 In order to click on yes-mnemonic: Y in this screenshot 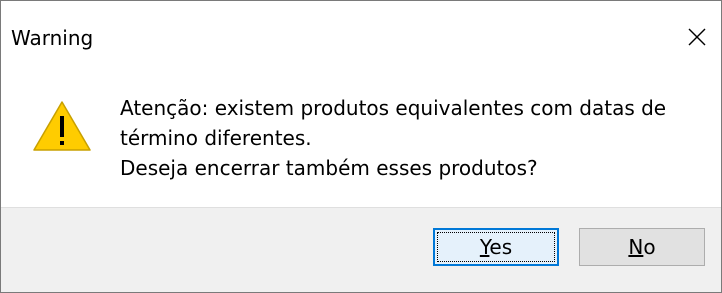, I will do `click(484, 247)`.